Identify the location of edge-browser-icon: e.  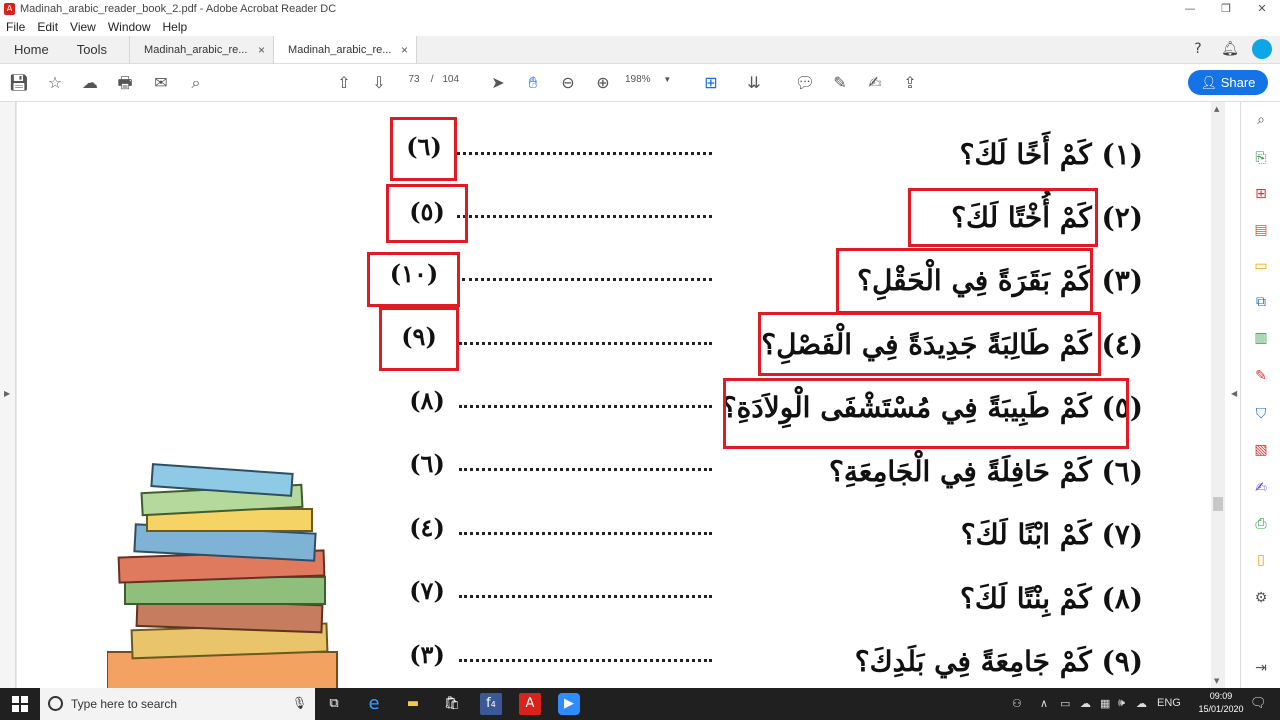
(374, 704).